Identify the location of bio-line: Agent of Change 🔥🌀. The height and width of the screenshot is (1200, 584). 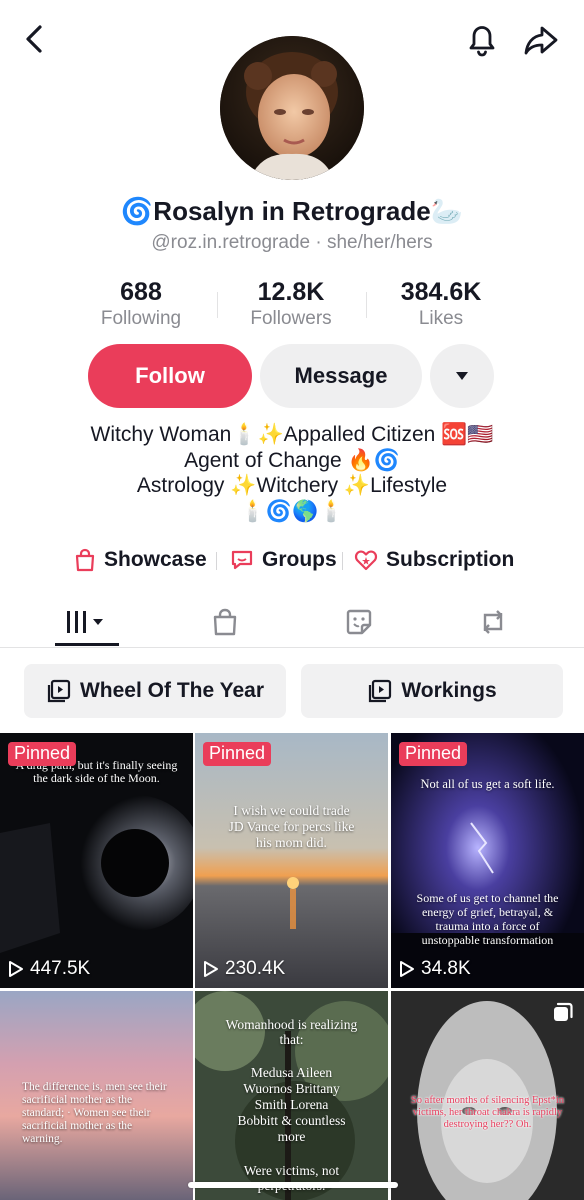
(292, 460).